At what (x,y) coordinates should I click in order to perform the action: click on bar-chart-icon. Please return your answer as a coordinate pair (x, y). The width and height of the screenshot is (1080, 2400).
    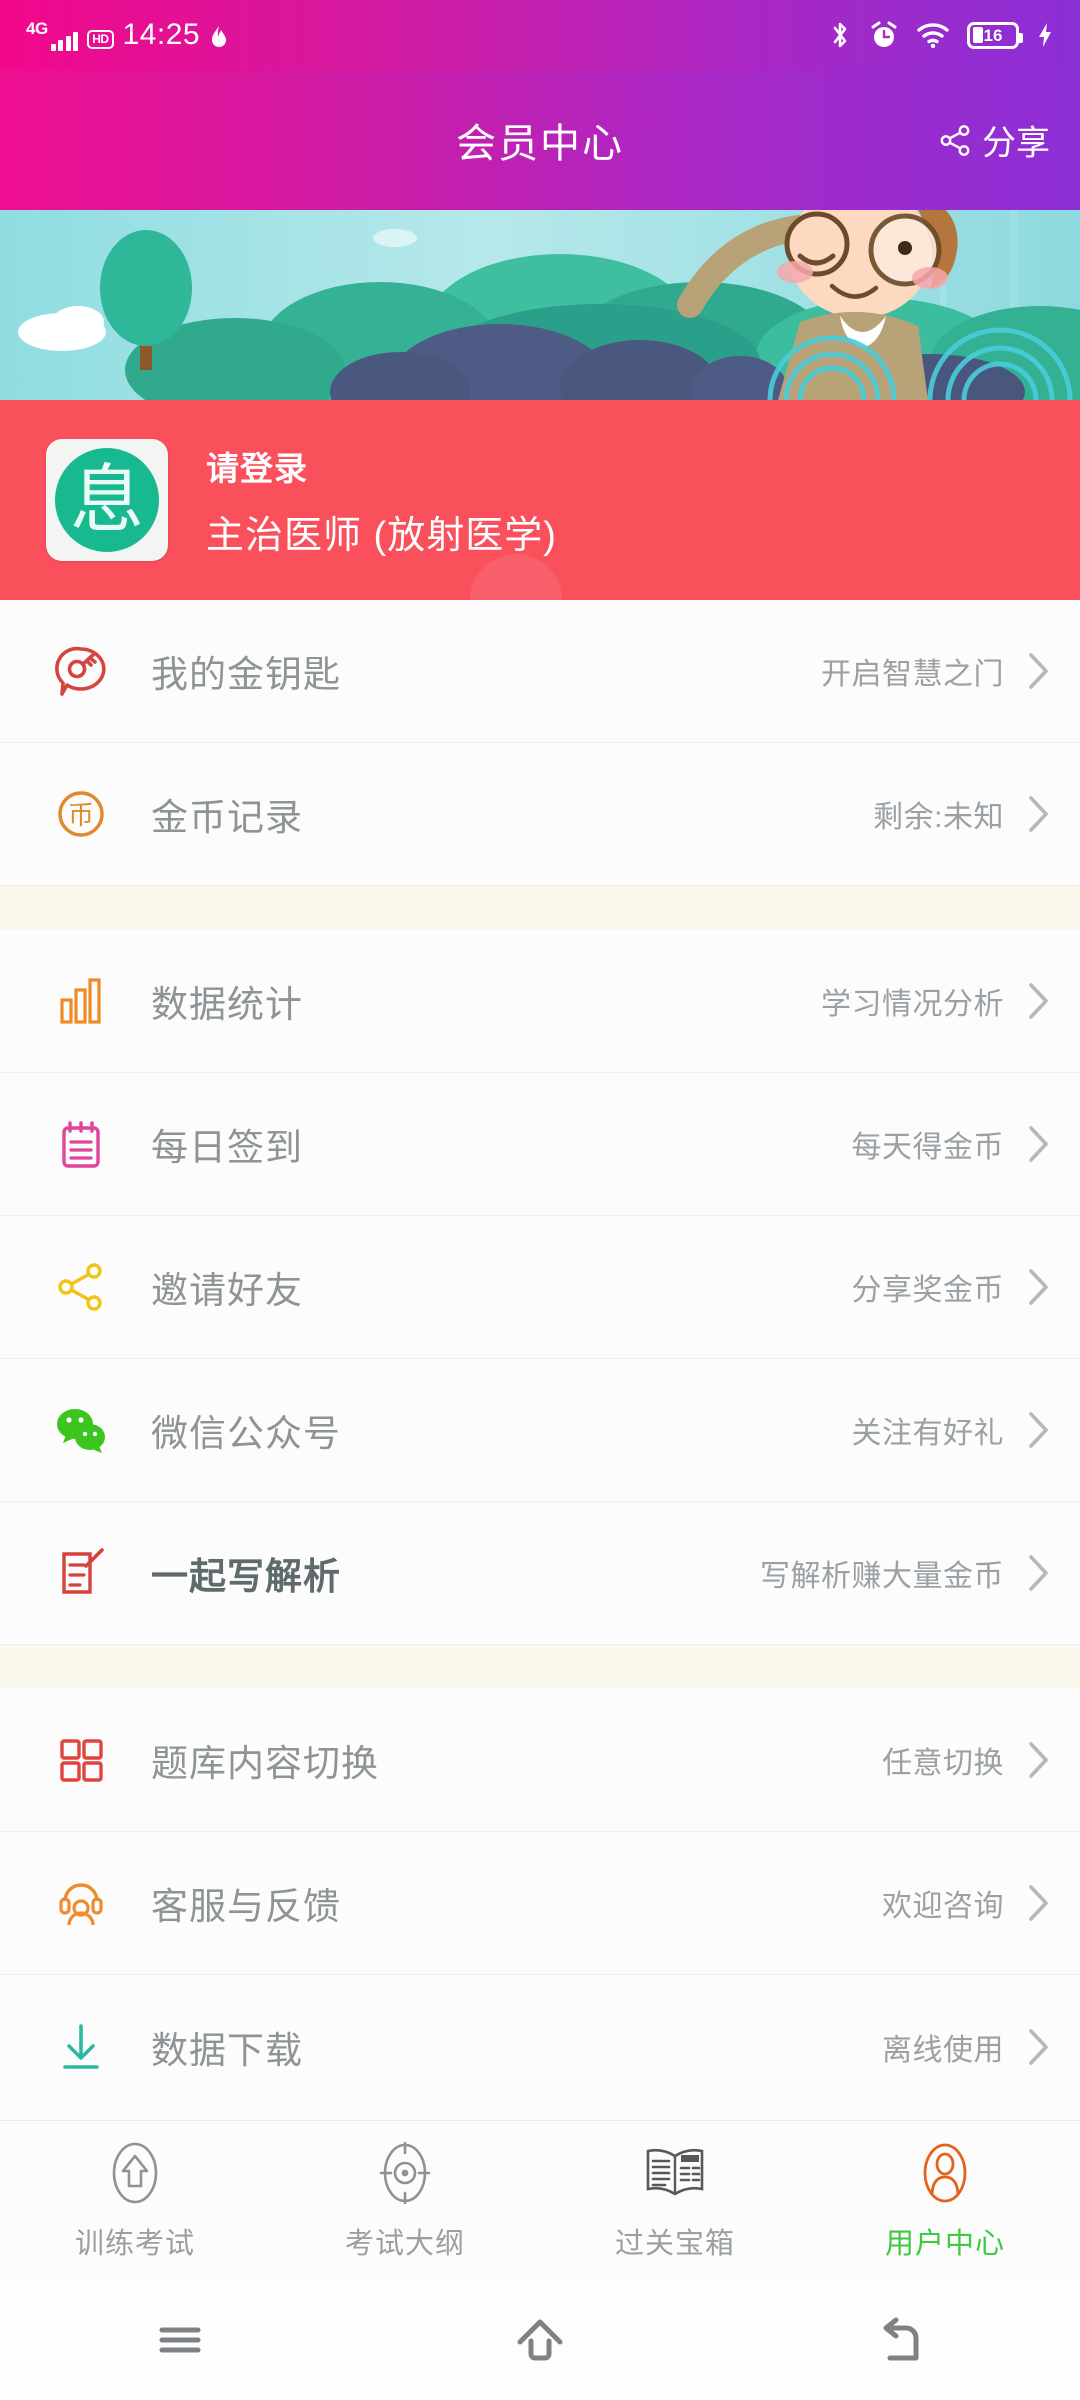
    Looking at the image, I should click on (81, 1001).